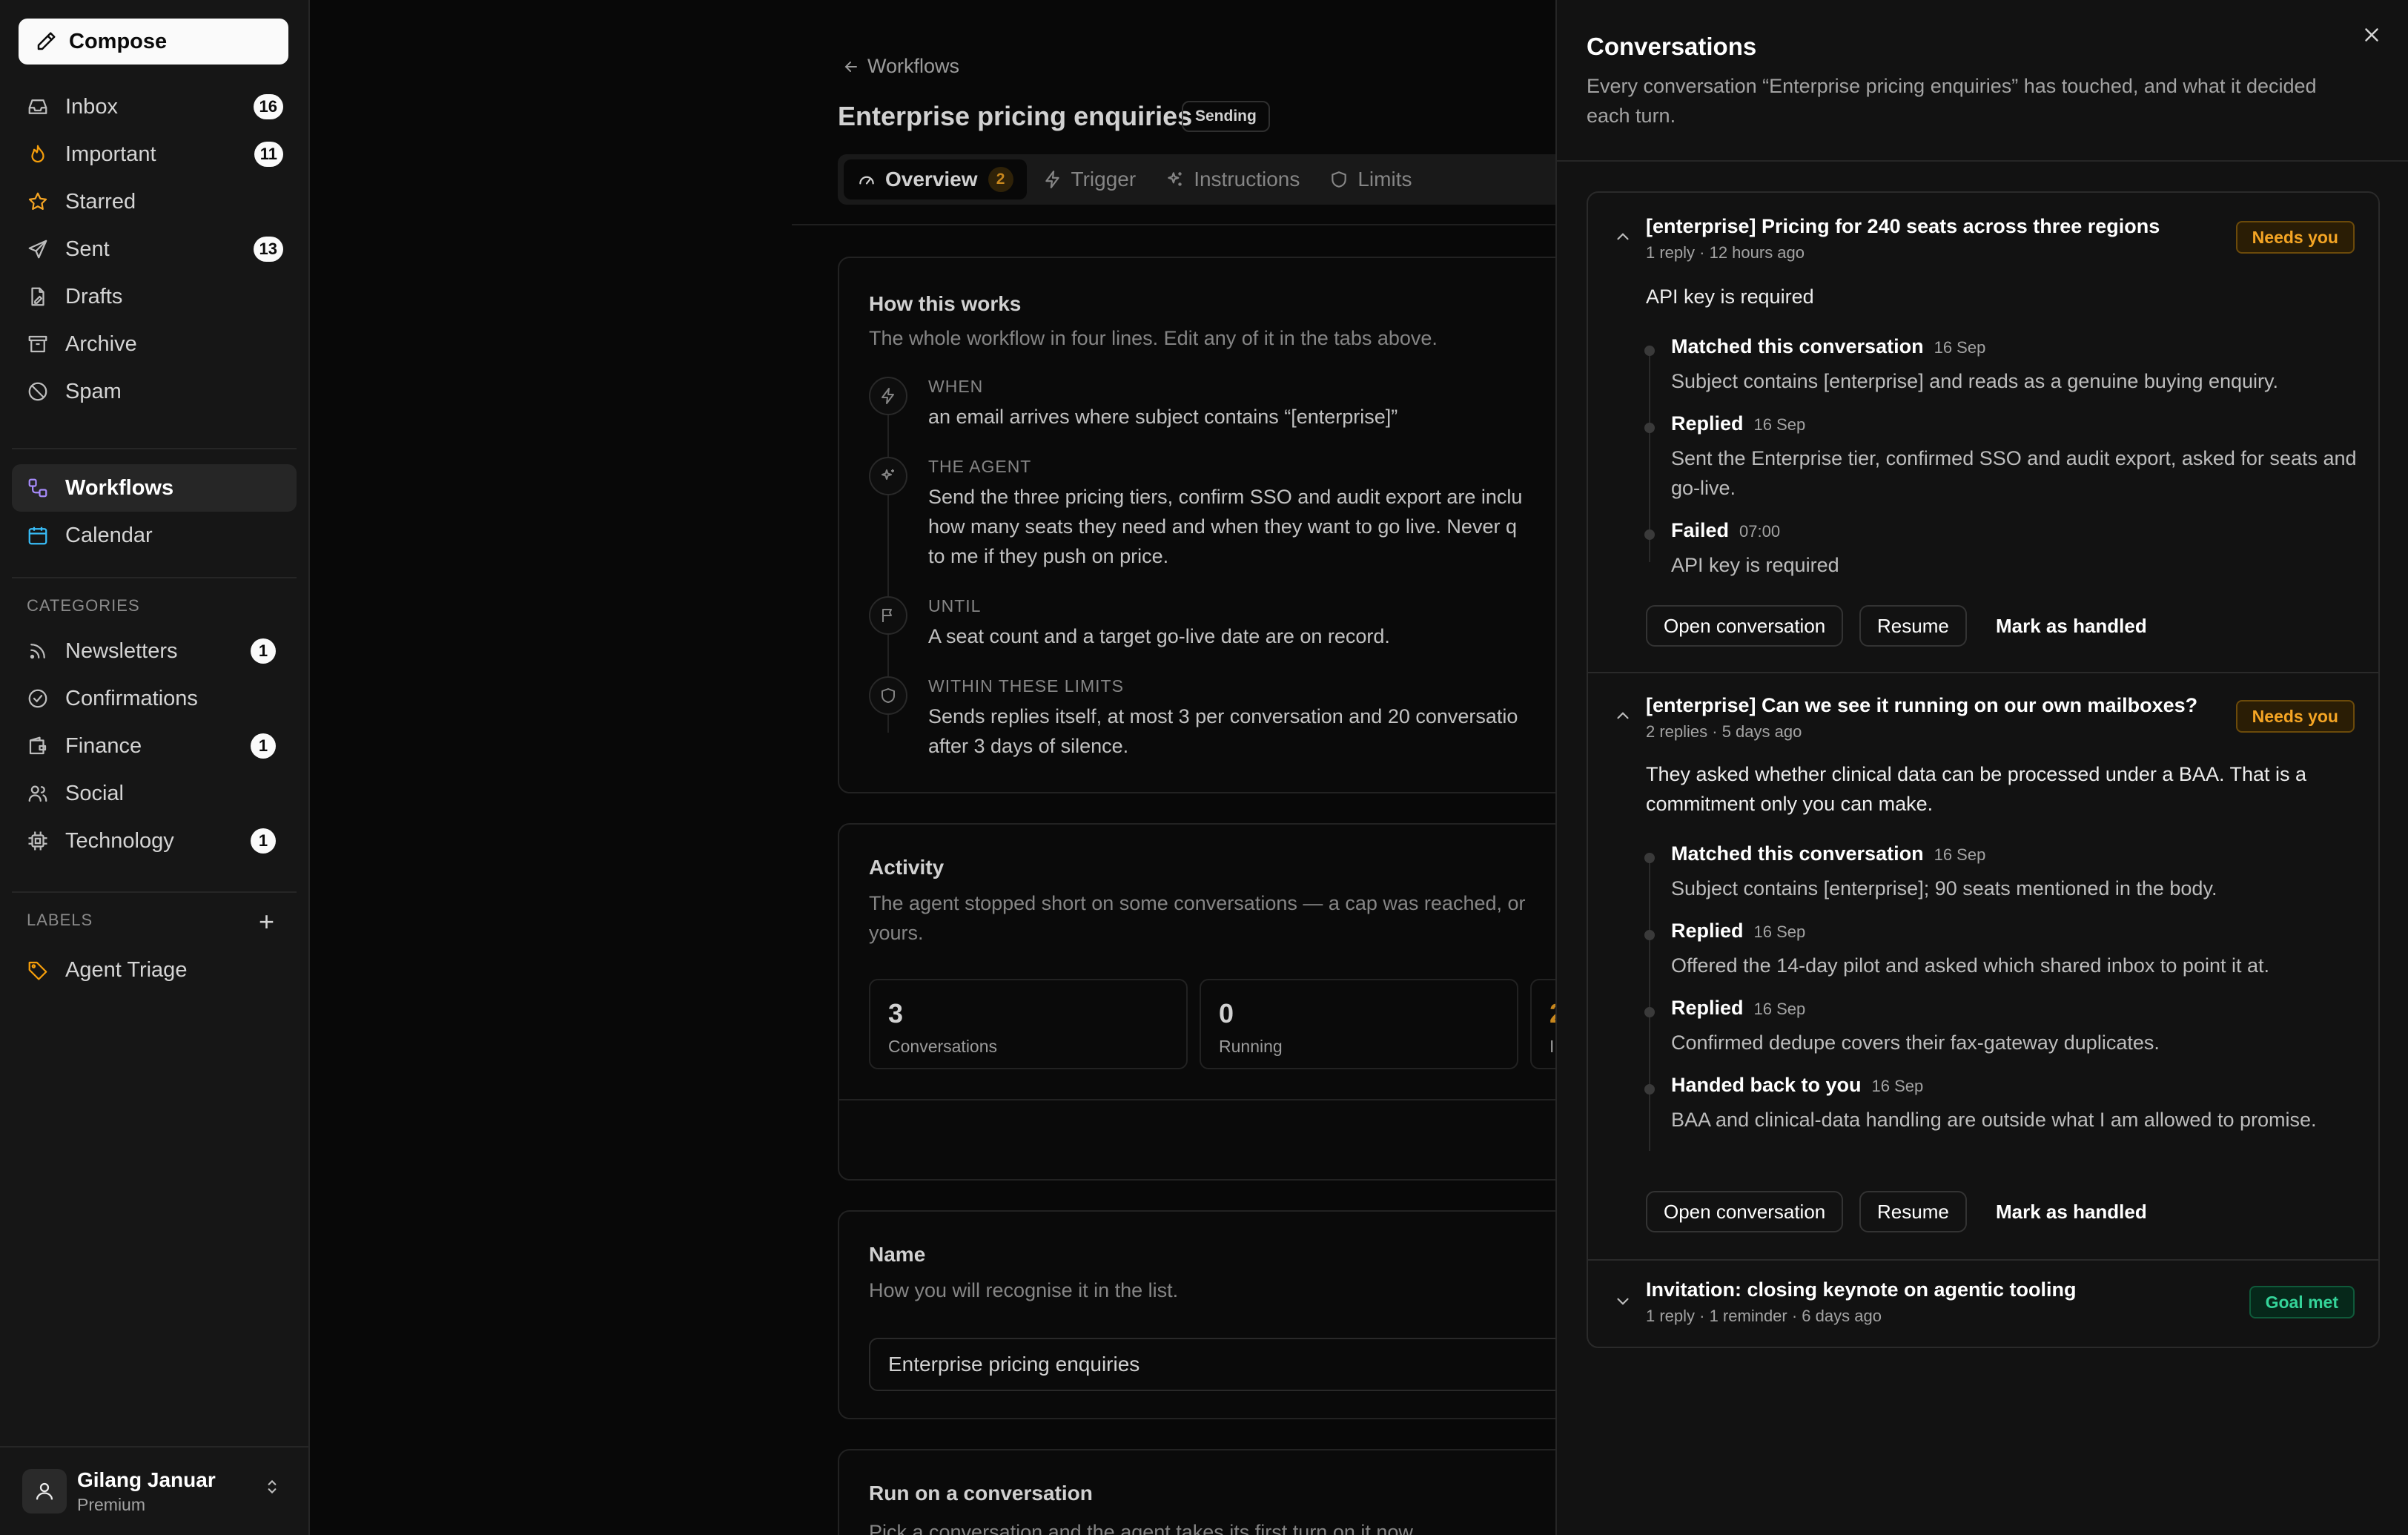  Describe the element at coordinates (1197, 1099) in the screenshot. I see `card-footer-divider` at that location.